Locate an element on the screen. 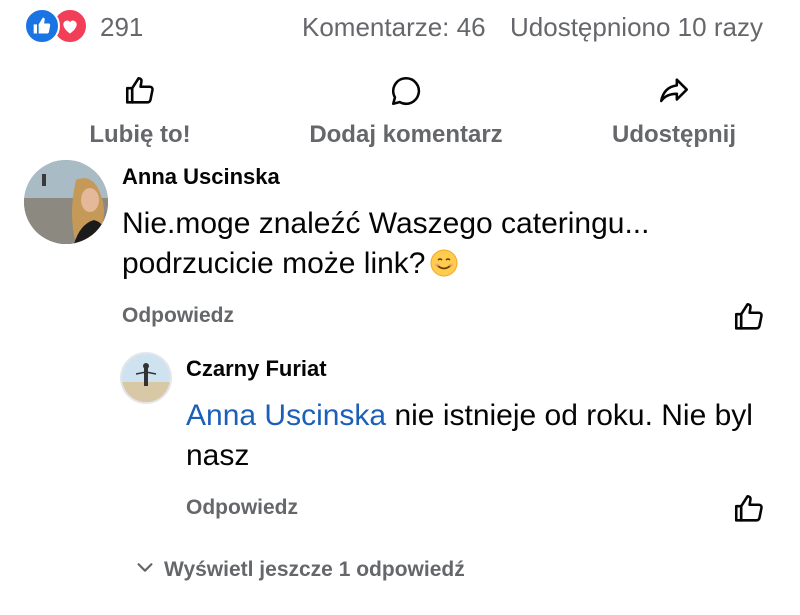  smiling-emoji-icon is located at coordinates (444, 263).